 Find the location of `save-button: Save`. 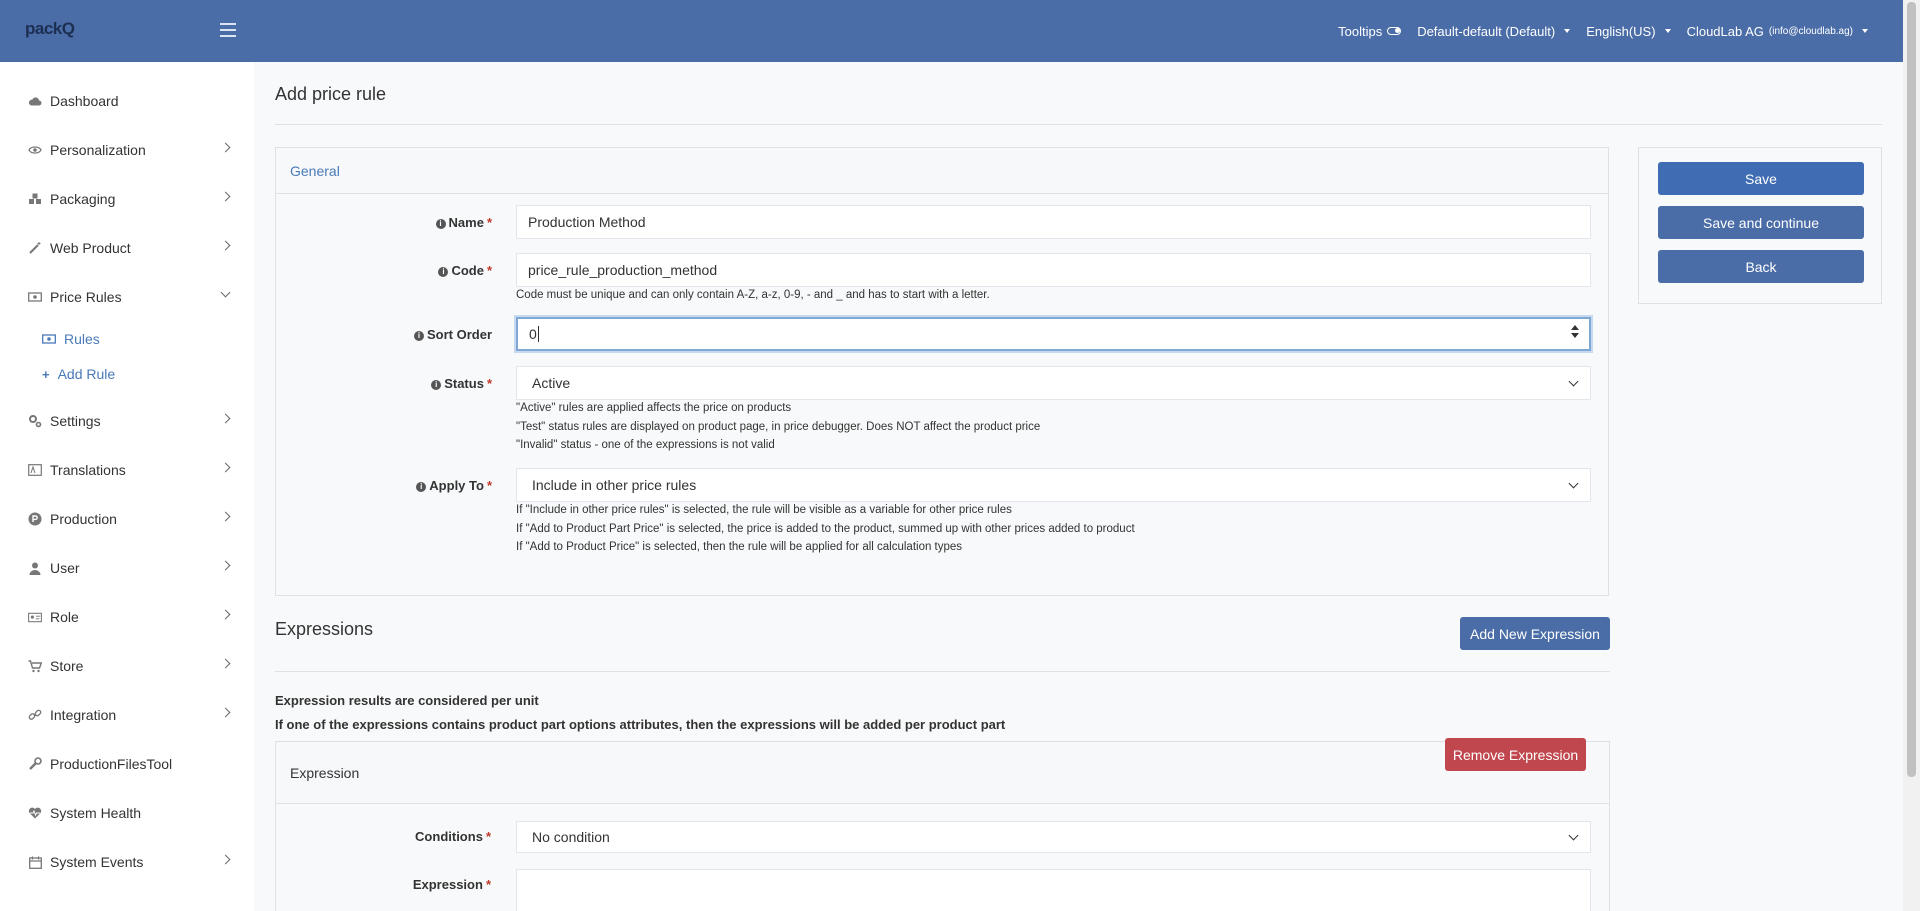

save-button: Save is located at coordinates (1761, 178).